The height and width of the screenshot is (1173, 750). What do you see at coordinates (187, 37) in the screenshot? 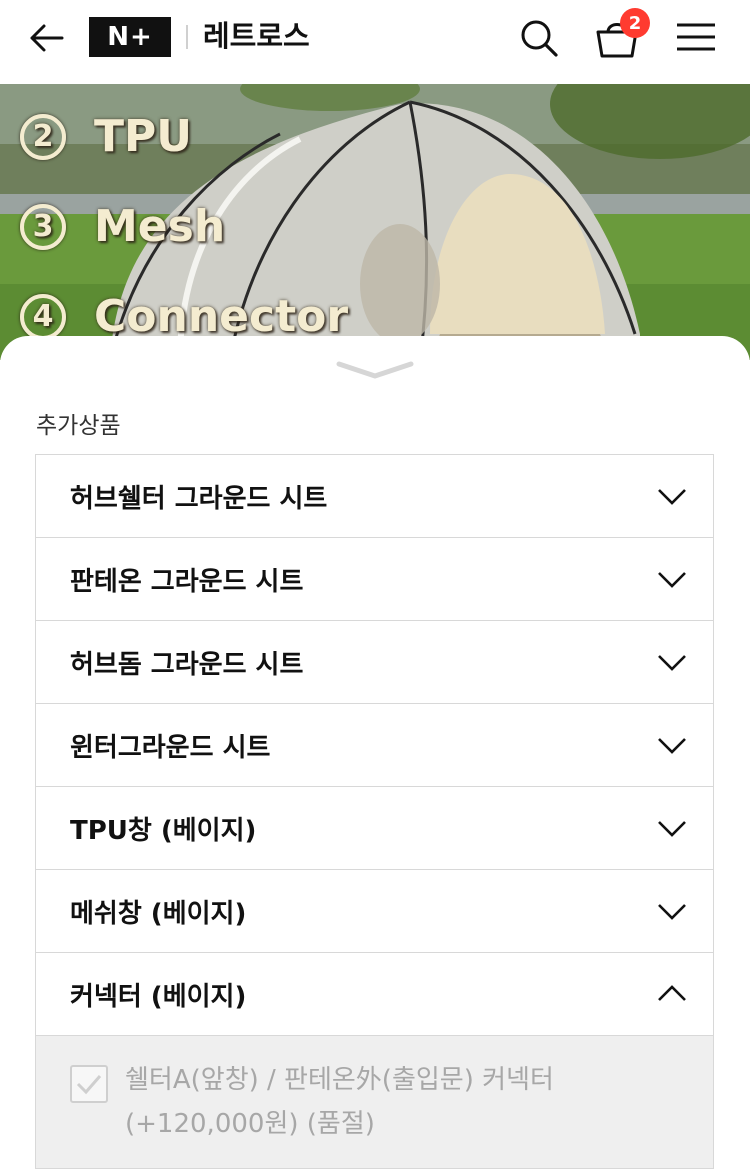
I see `header-divider` at bounding box center [187, 37].